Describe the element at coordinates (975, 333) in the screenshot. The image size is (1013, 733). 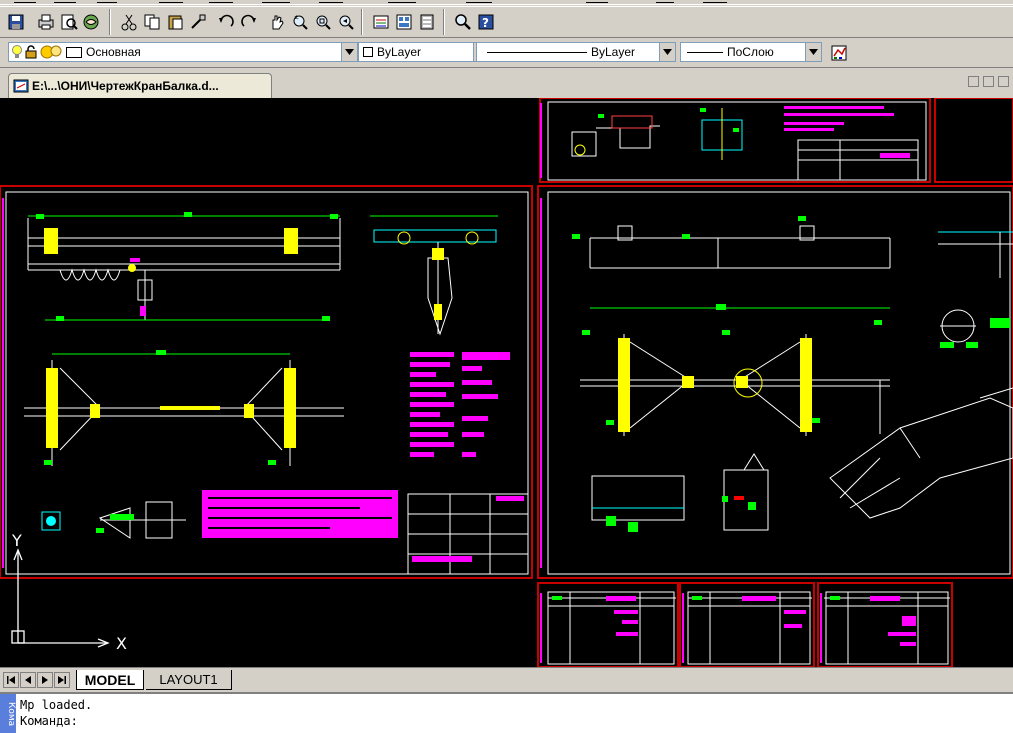
I see `right-edge-green` at that location.